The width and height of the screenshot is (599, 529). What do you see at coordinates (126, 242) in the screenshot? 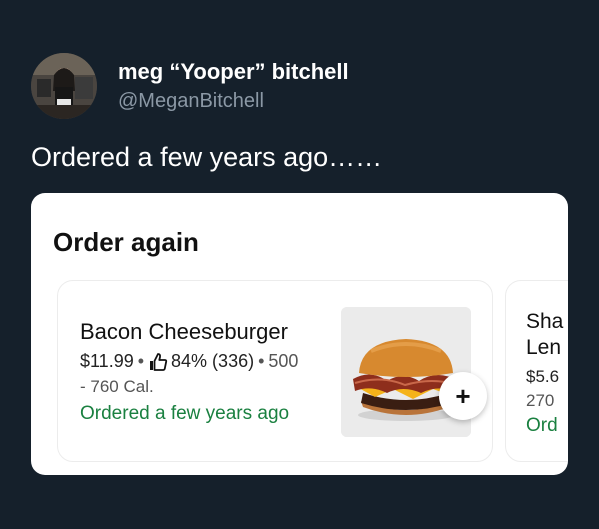
I see `card-title: Order again` at bounding box center [126, 242].